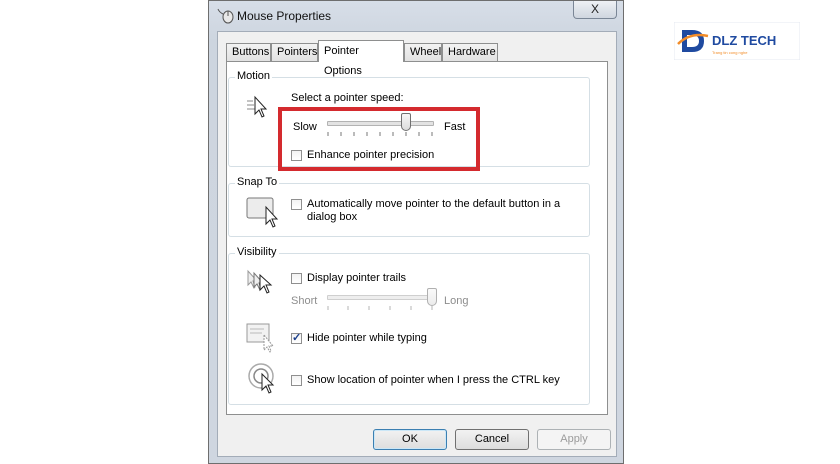  What do you see at coordinates (470, 52) in the screenshot?
I see `tab-hardware: Hardware` at bounding box center [470, 52].